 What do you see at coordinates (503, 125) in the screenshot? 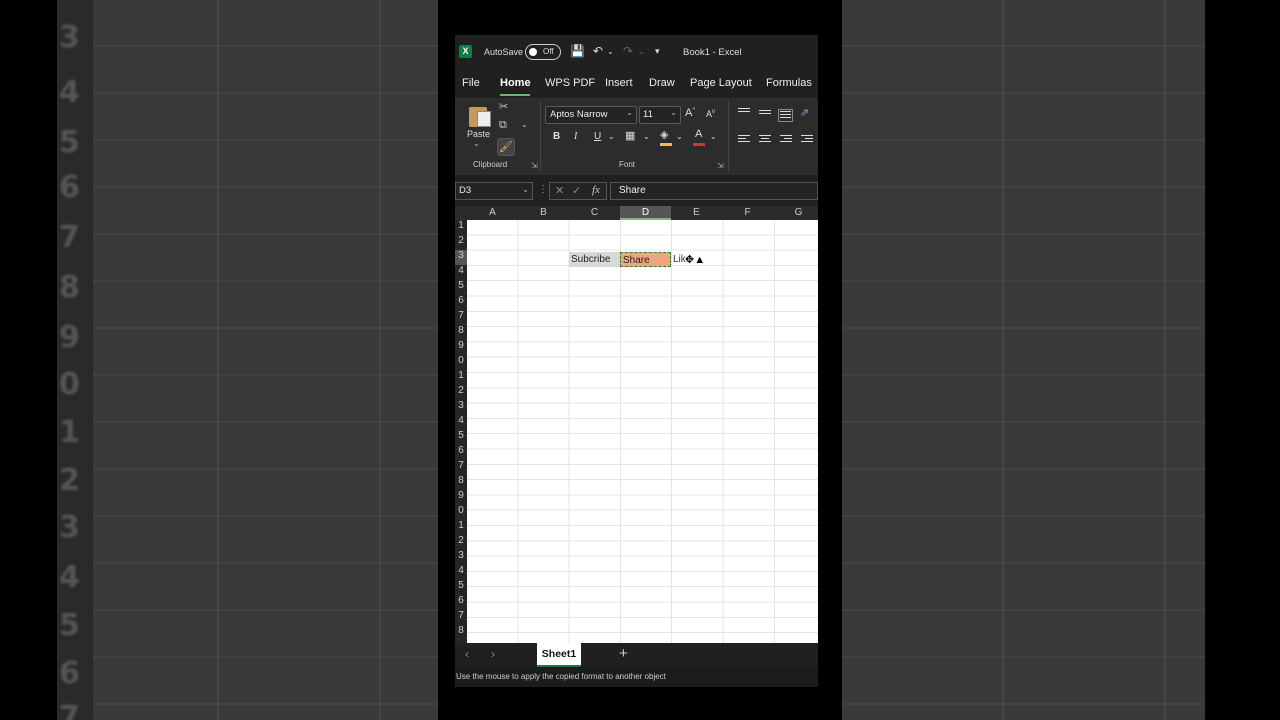
I see `copy-icon: ⧉` at bounding box center [503, 125].